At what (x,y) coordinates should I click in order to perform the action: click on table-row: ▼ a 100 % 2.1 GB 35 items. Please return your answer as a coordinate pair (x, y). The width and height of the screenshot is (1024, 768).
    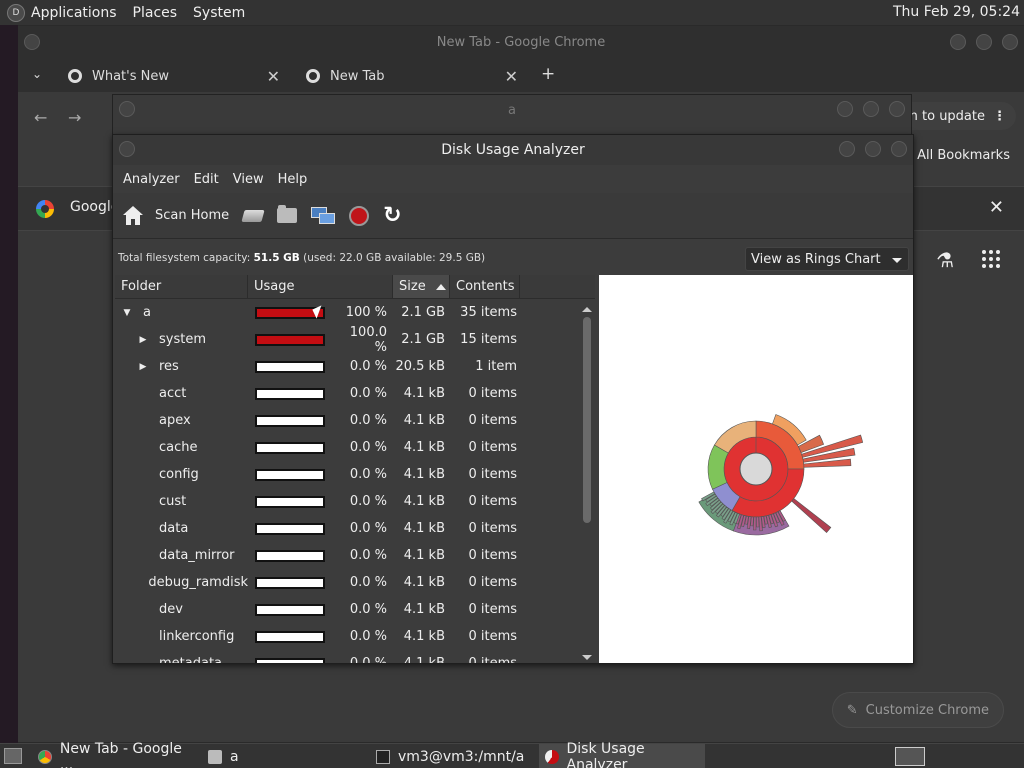
    Looking at the image, I should click on (355, 312).